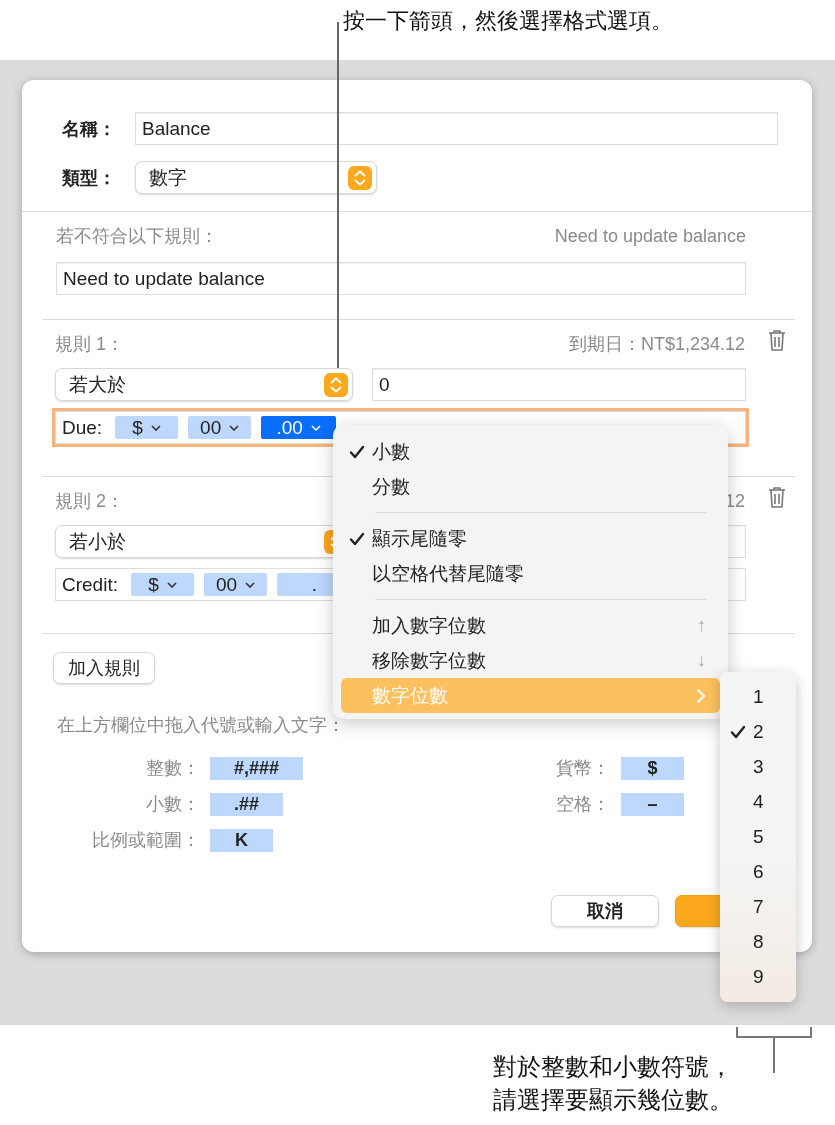 This screenshot has height=1125, width=835. What do you see at coordinates (145, 840) in the screenshot?
I see `symbol-label: 比例或範圍：` at bounding box center [145, 840].